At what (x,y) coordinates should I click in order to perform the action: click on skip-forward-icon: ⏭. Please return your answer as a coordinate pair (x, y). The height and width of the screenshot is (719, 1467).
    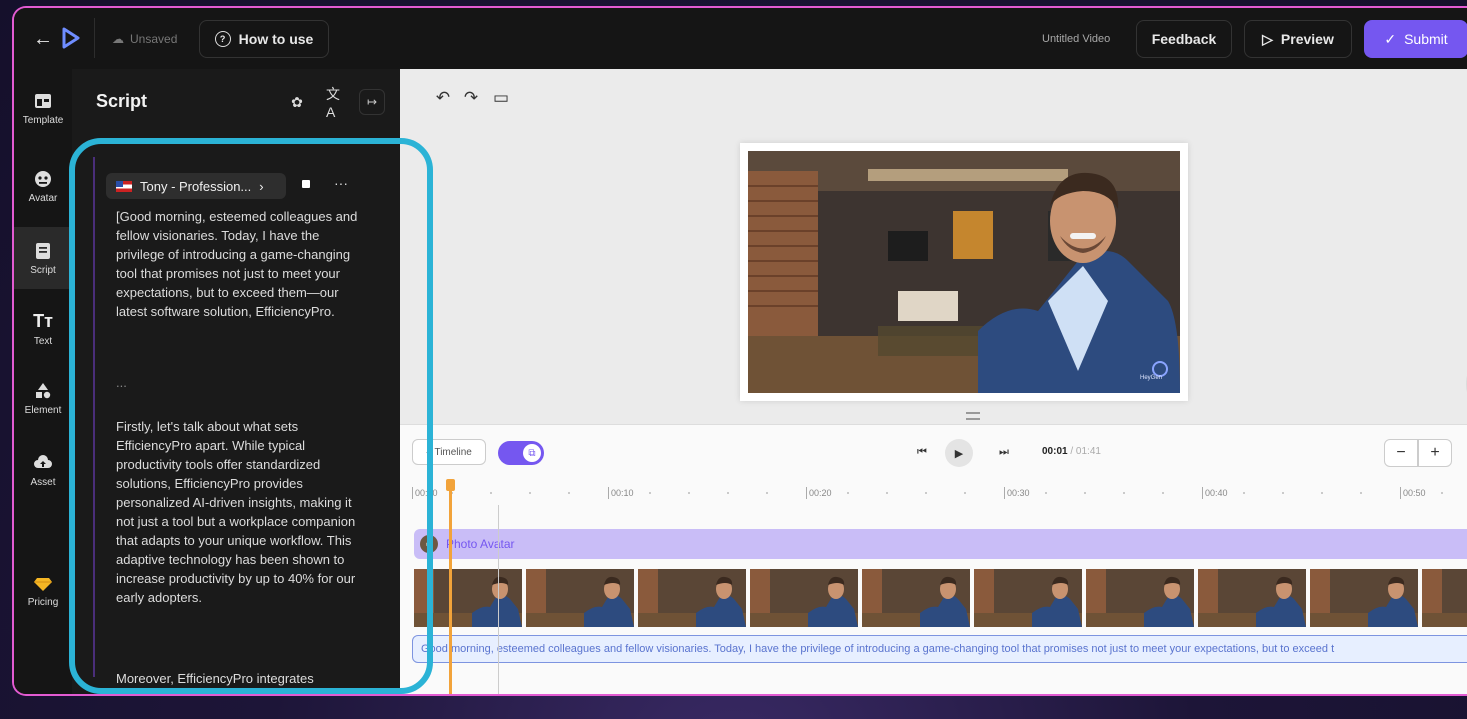
    Looking at the image, I should click on (1004, 452).